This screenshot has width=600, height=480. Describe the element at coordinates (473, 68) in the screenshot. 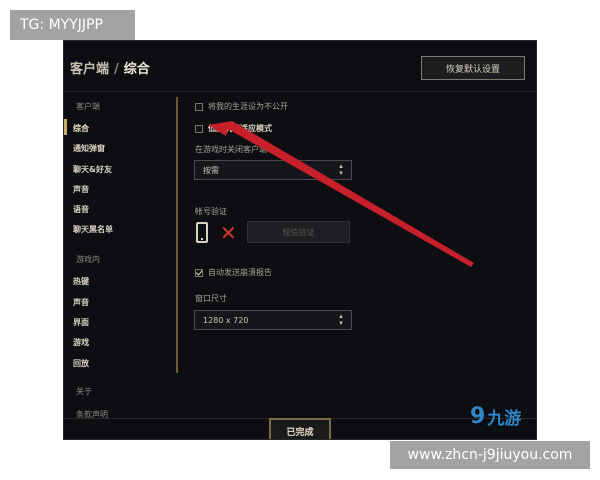

I see `restore-defaults-button: 恢复默认设置` at that location.